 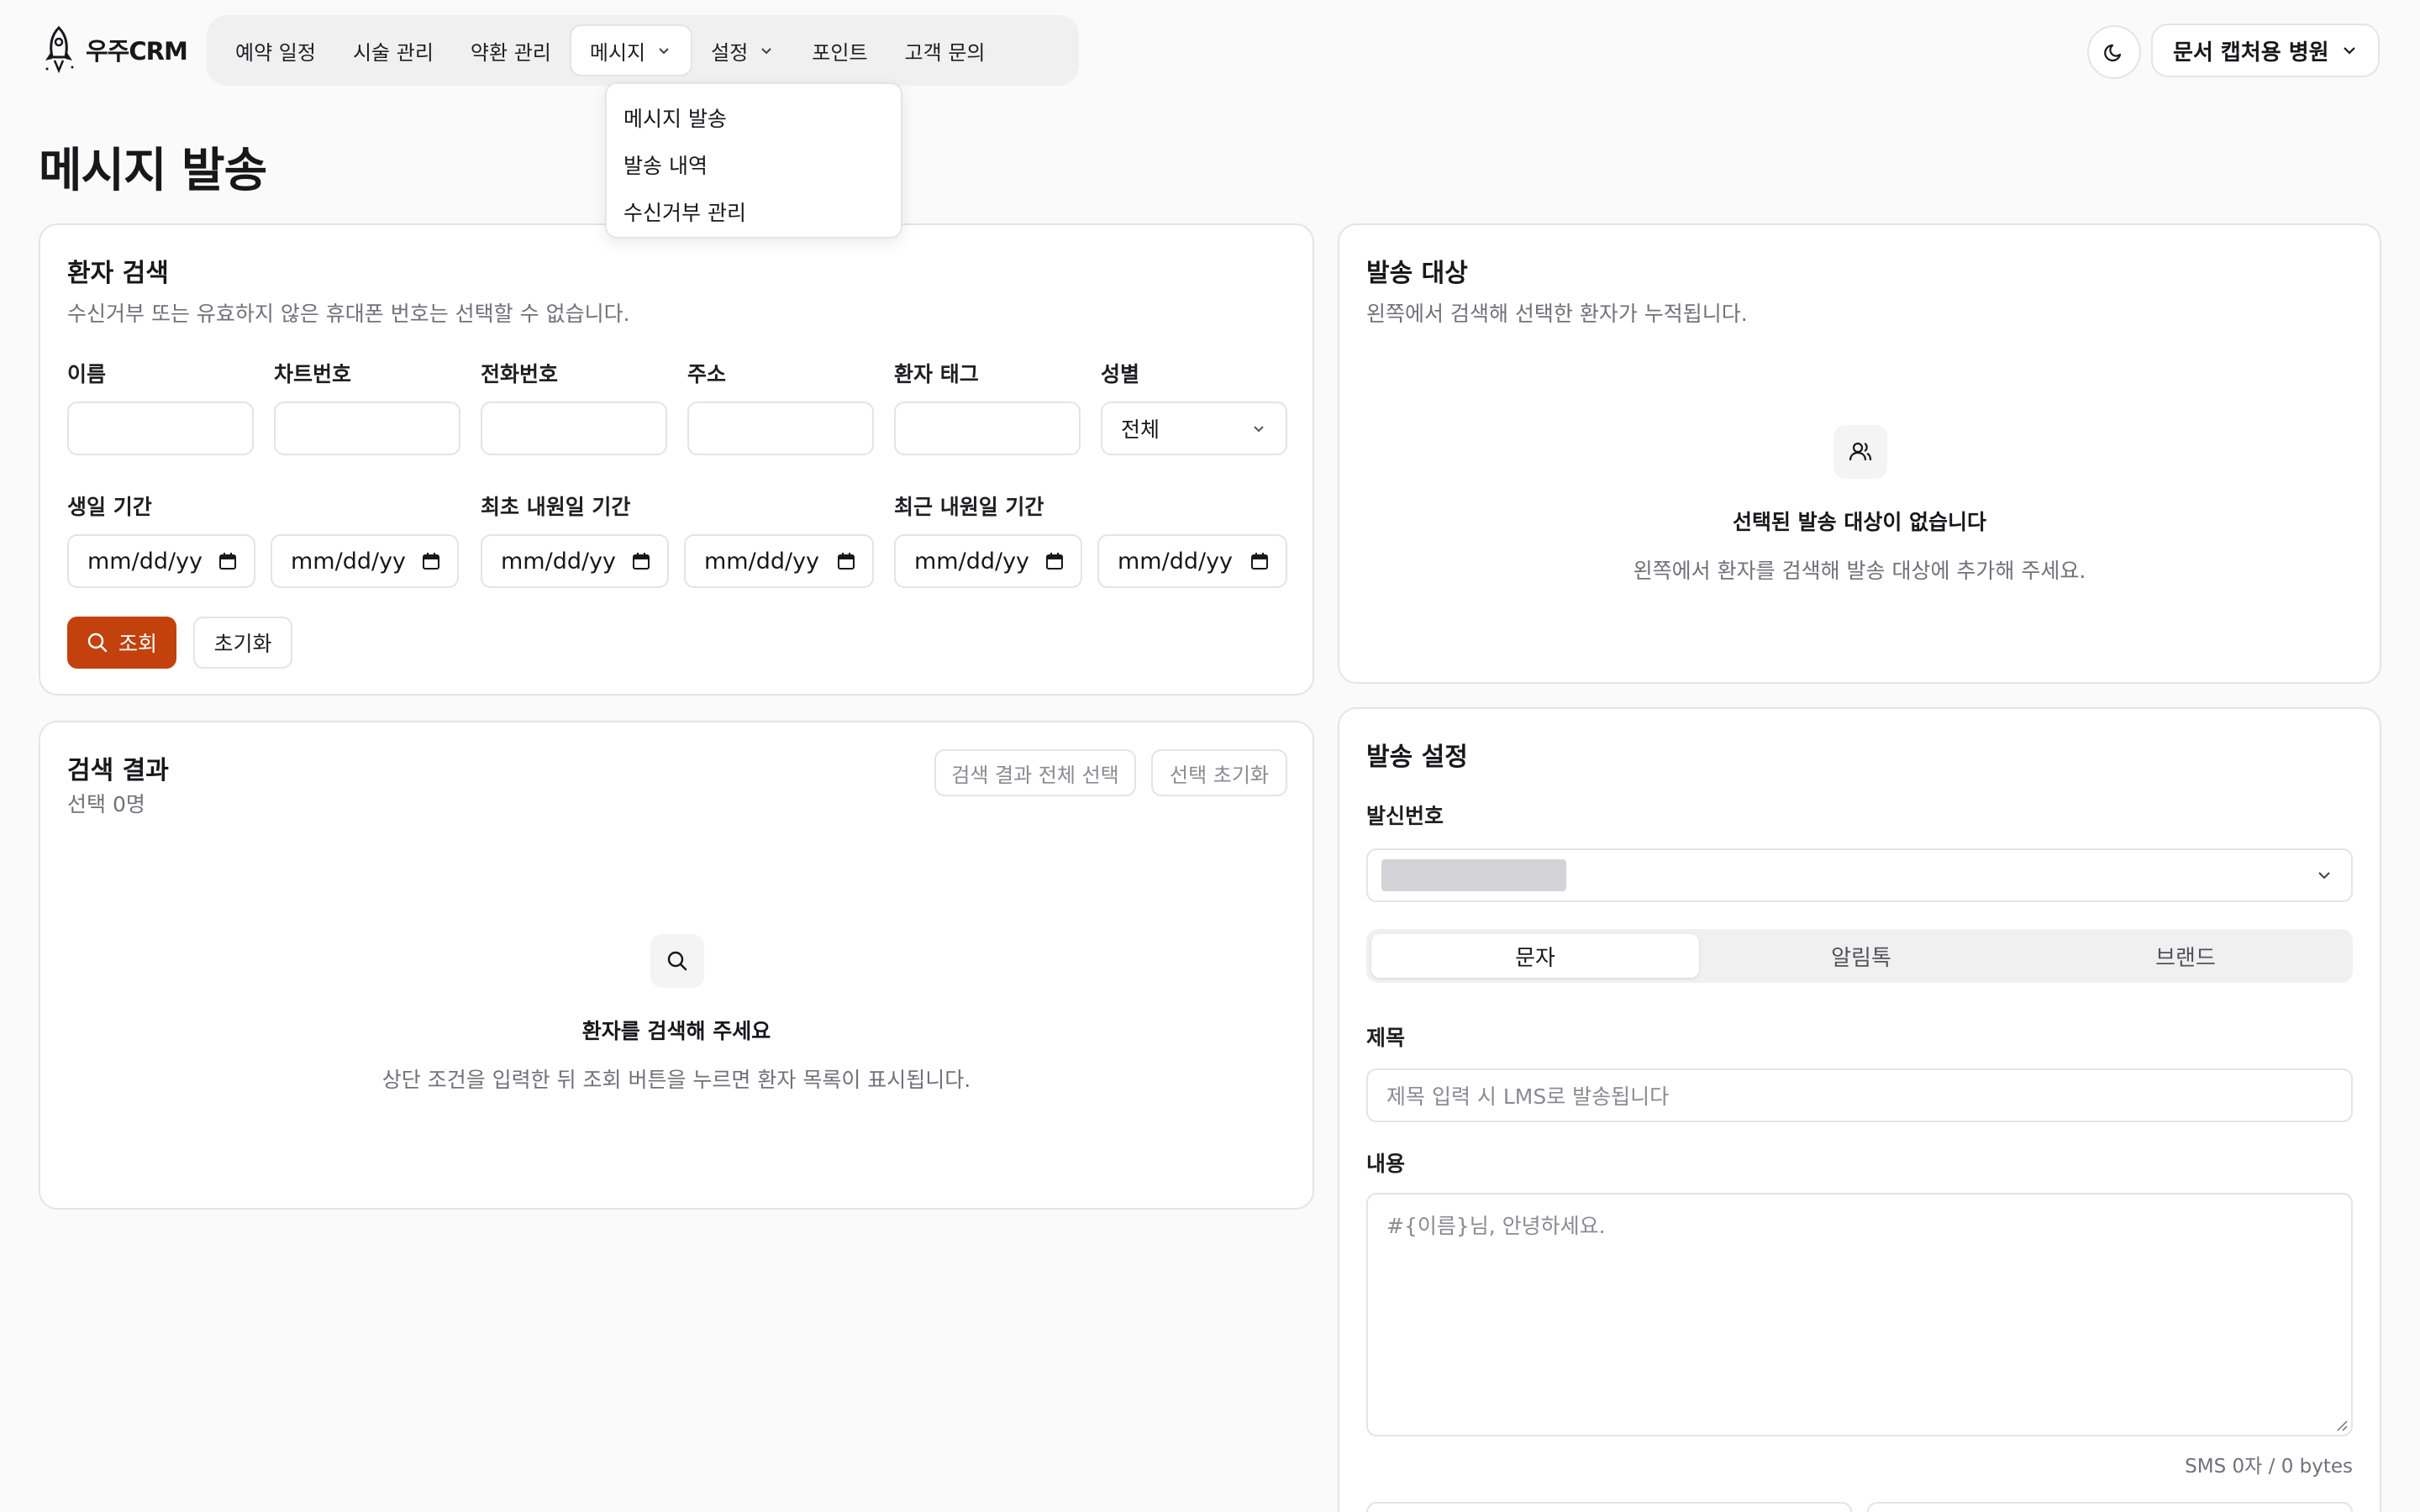 I want to click on nav-item-points: 포인트, so click(x=840, y=50).